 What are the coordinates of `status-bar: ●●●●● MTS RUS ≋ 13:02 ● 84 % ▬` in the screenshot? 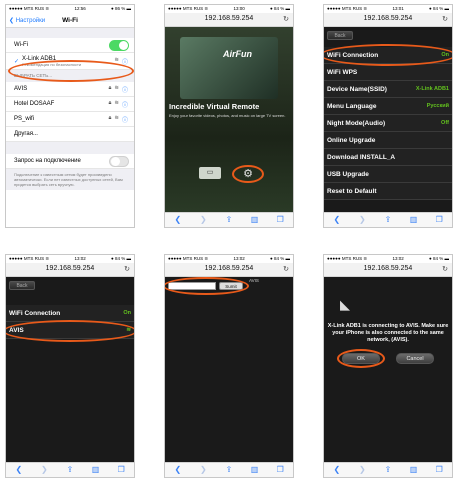 It's located at (388, 259).